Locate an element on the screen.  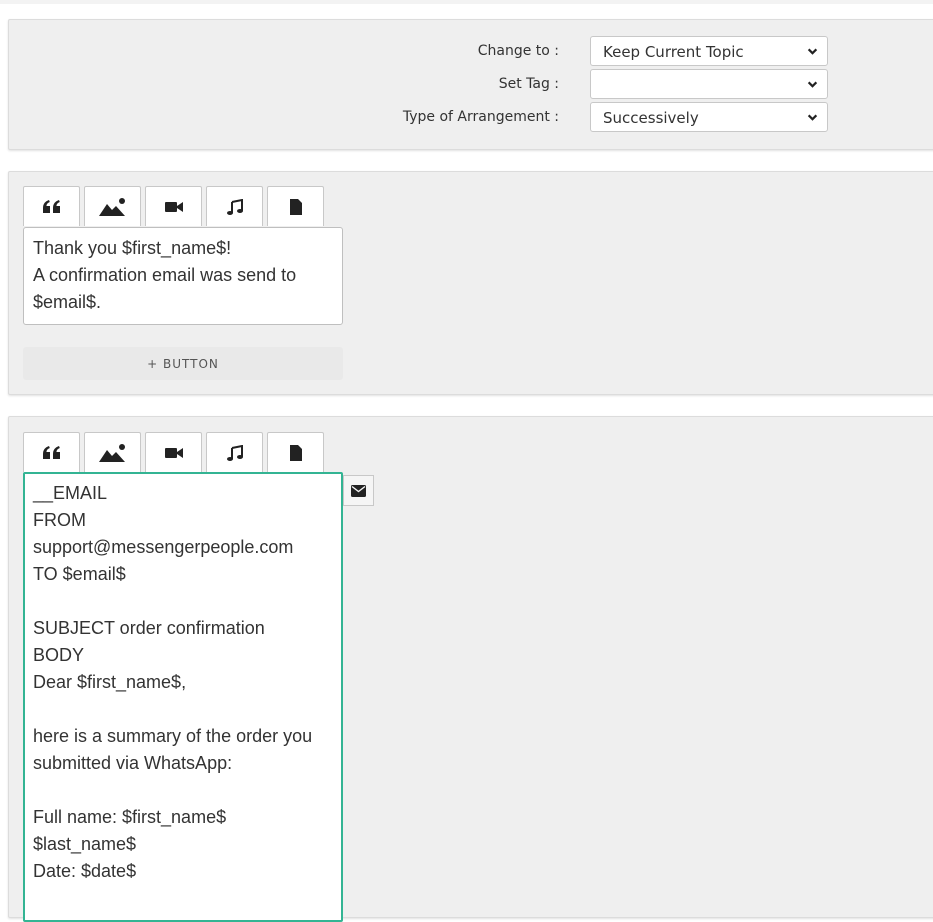
email-action-button is located at coordinates (358, 490).